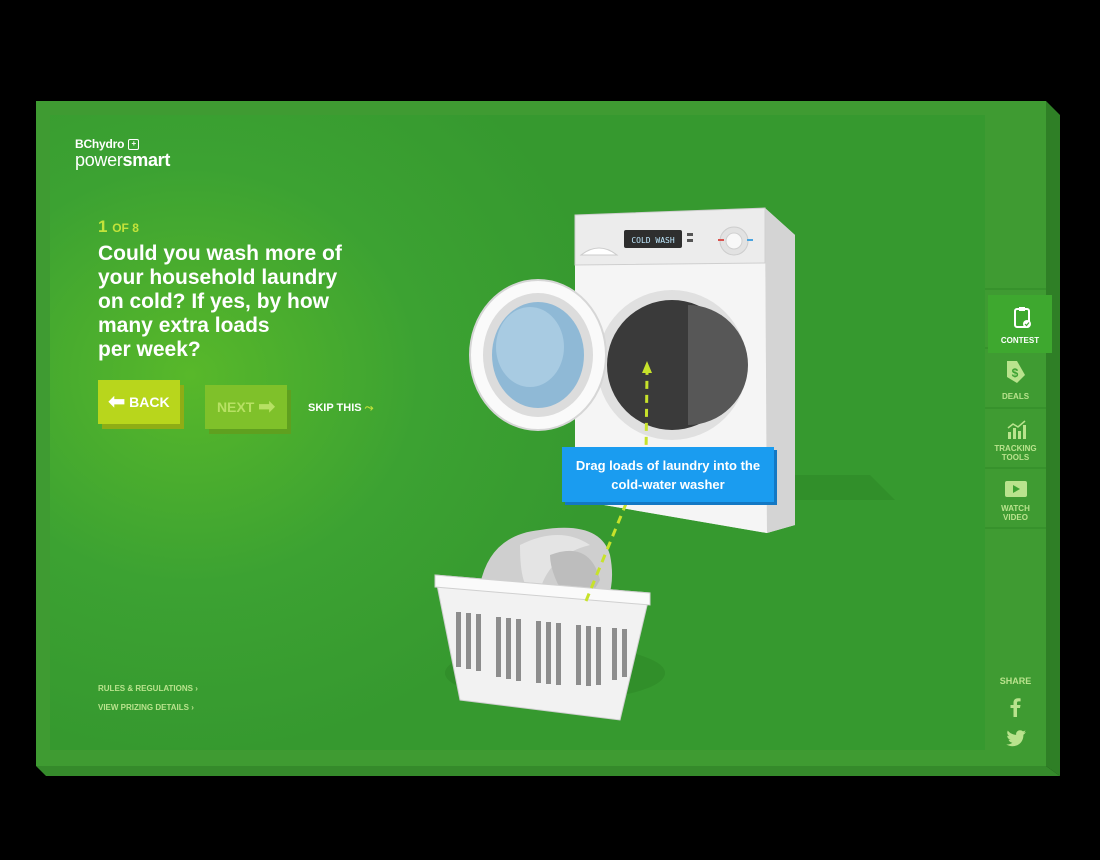 Image resolution: width=1100 pixels, height=860 pixels. I want to click on washer-display-text: COLD WASH, so click(653, 240).